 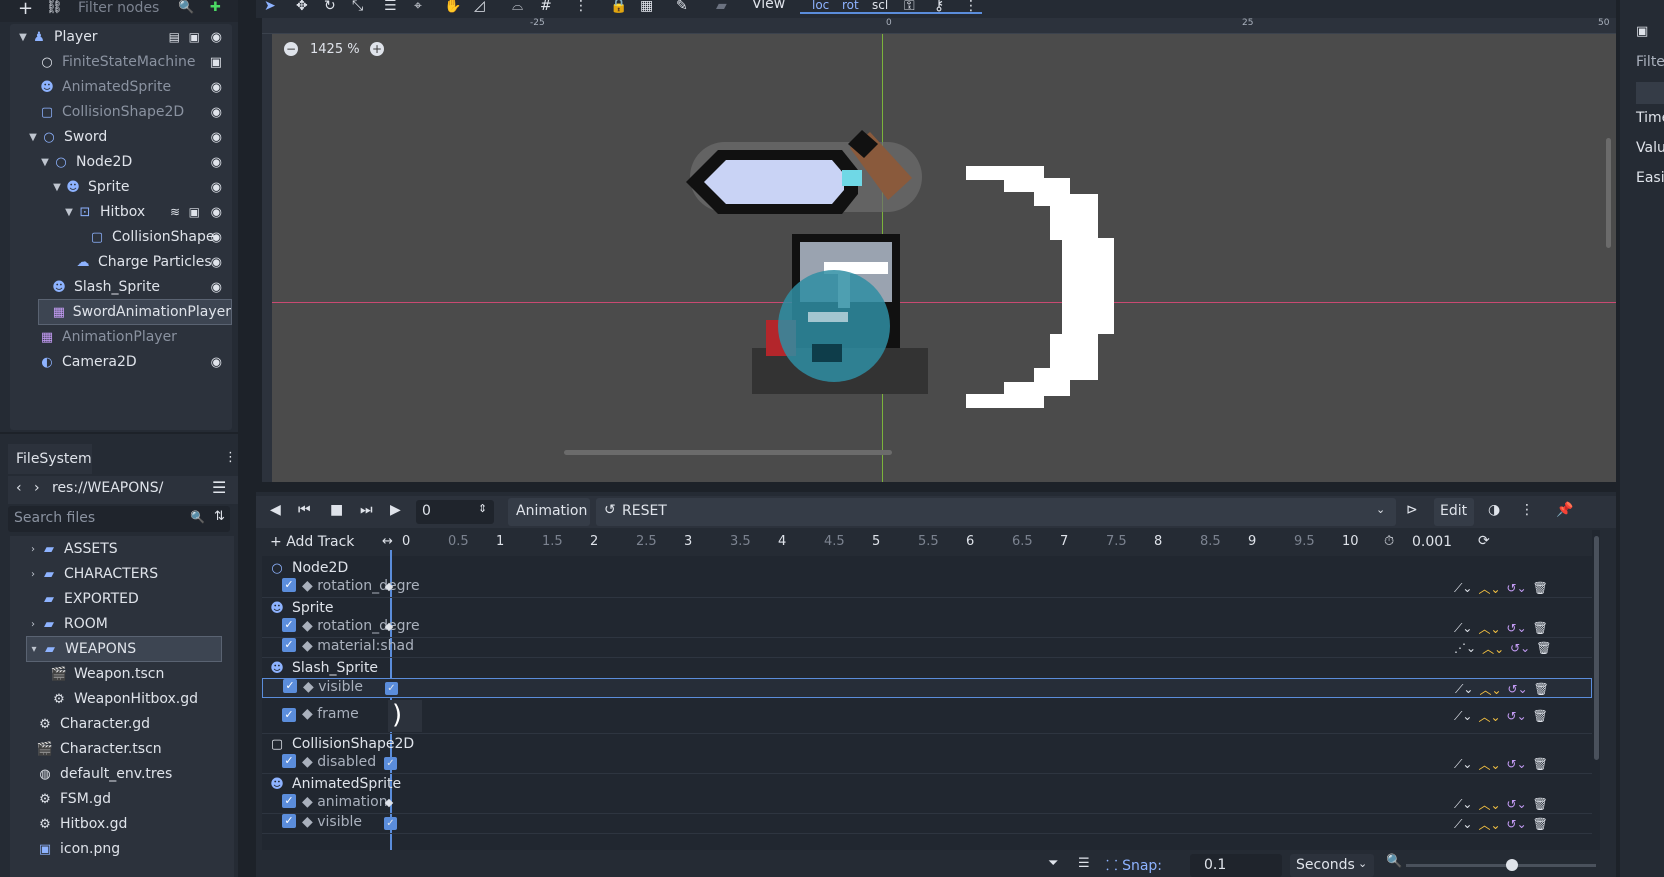 I want to click on loop-icon: ⟳, so click(x=1484, y=541).